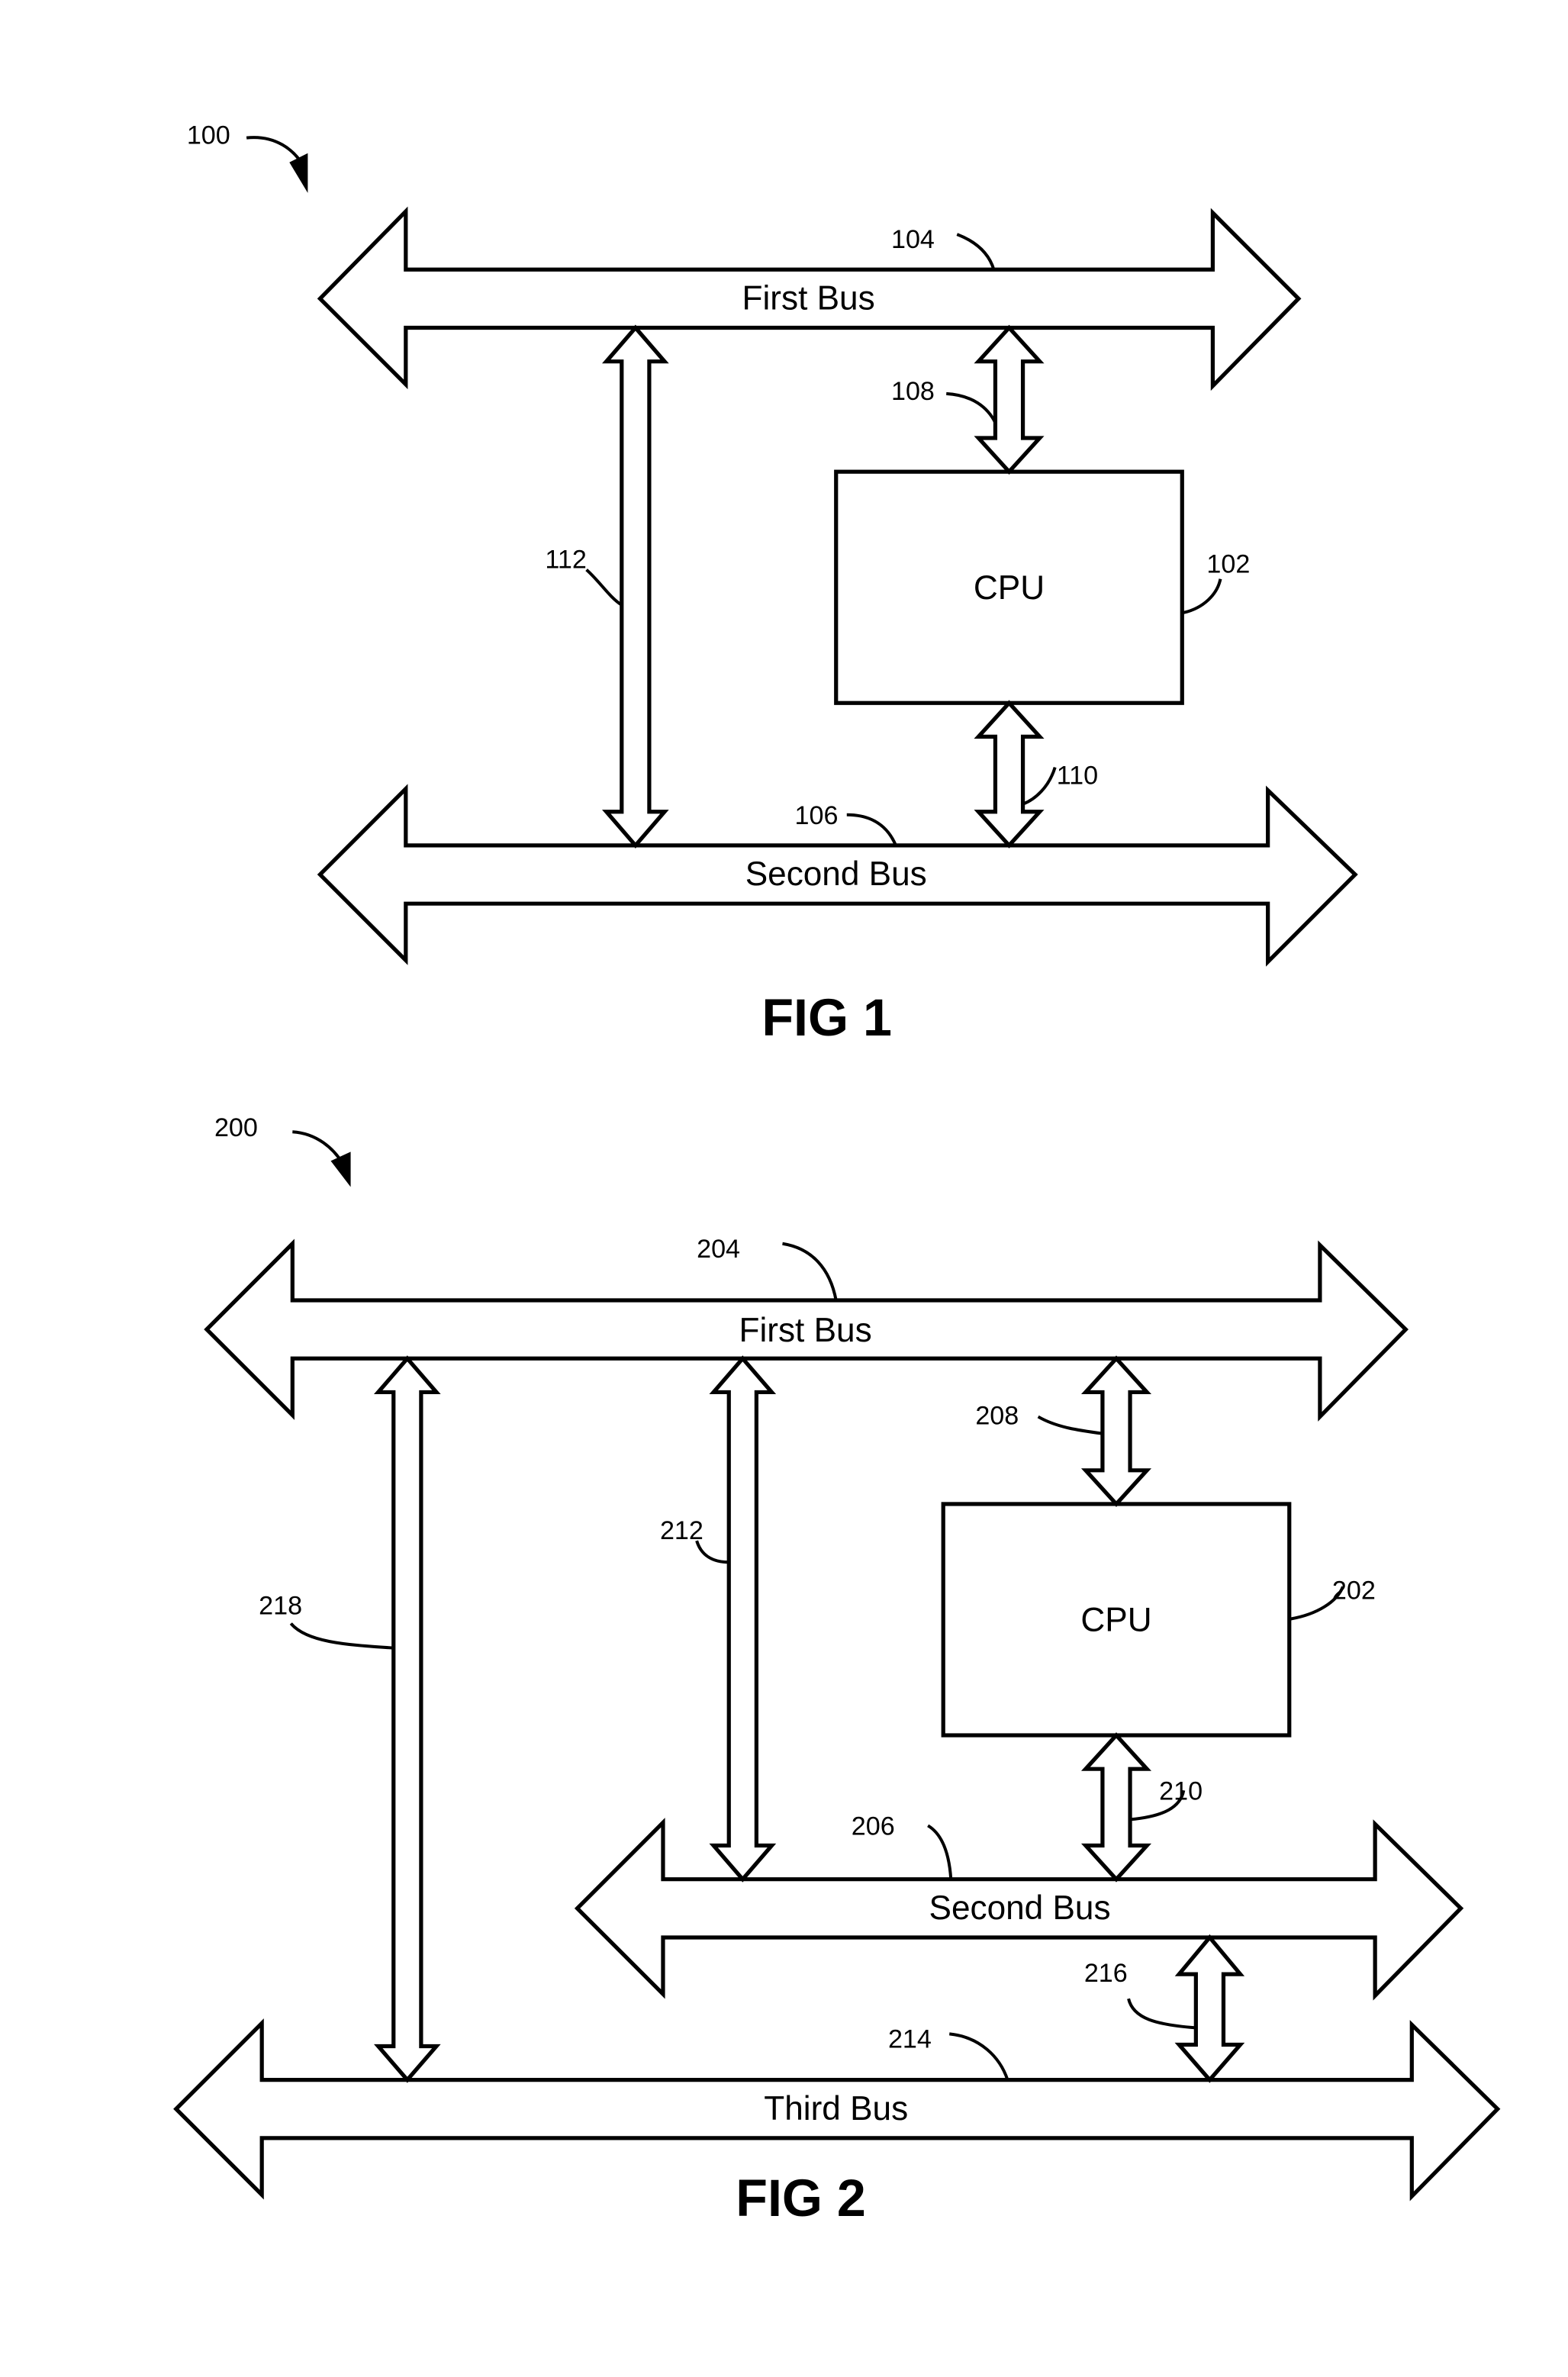 This screenshot has width=1568, height=2377. What do you see at coordinates (604, 587) in the screenshot?
I see `link-112-leader` at bounding box center [604, 587].